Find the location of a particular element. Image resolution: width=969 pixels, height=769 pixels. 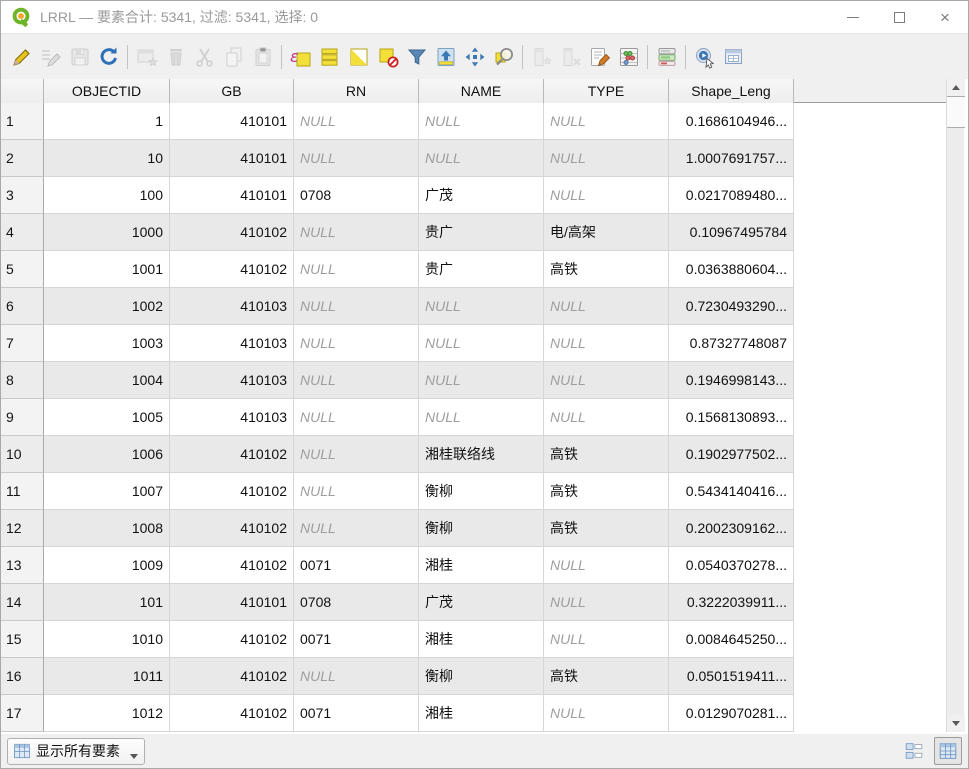

cell-OBJECTID: 1000 is located at coordinates (107, 232).